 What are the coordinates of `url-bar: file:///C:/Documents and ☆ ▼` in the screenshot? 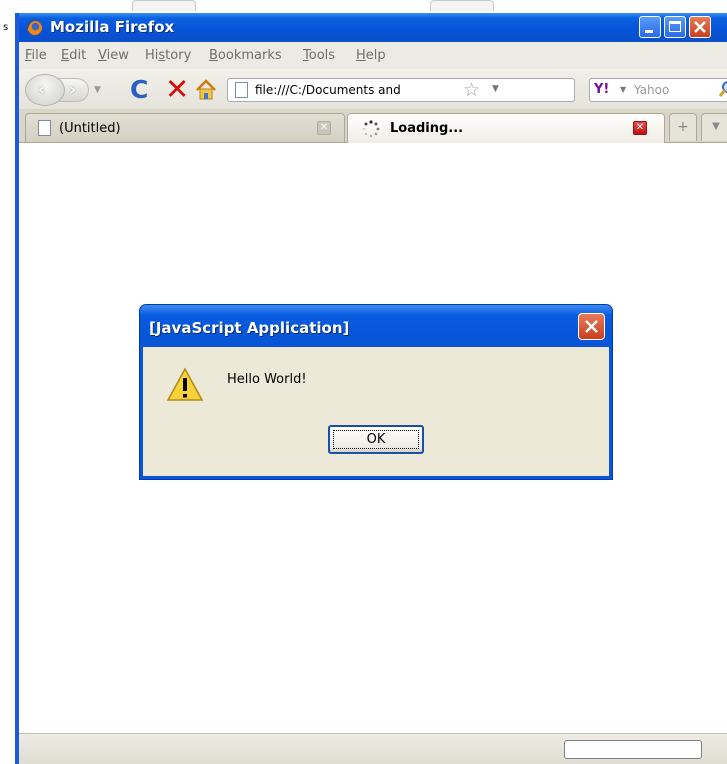 It's located at (401, 90).